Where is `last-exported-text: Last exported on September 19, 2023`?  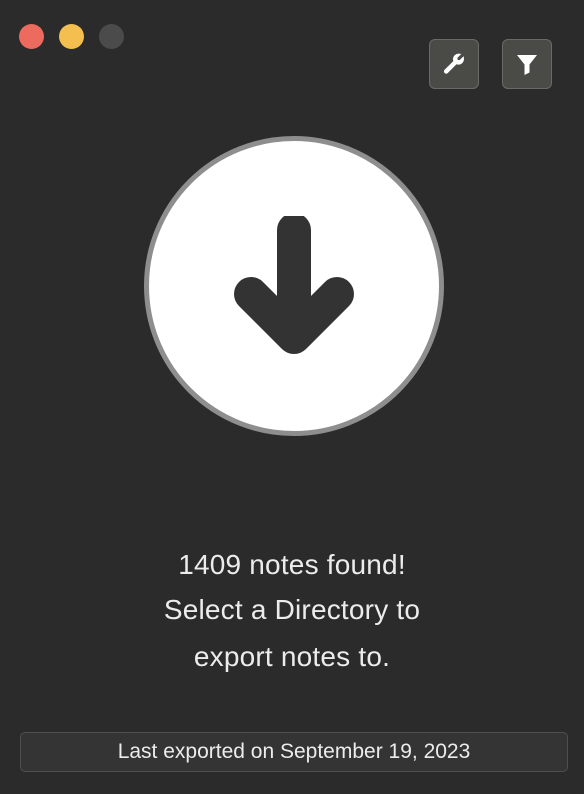
last-exported-text: Last exported on September 19, 2023 is located at coordinates (294, 751).